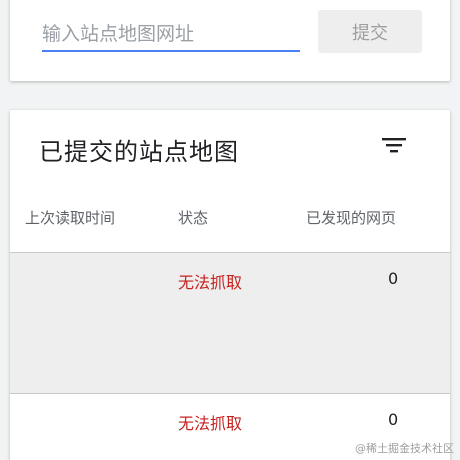 This screenshot has width=460, height=460. I want to click on submit-button: 提交, so click(370, 31).